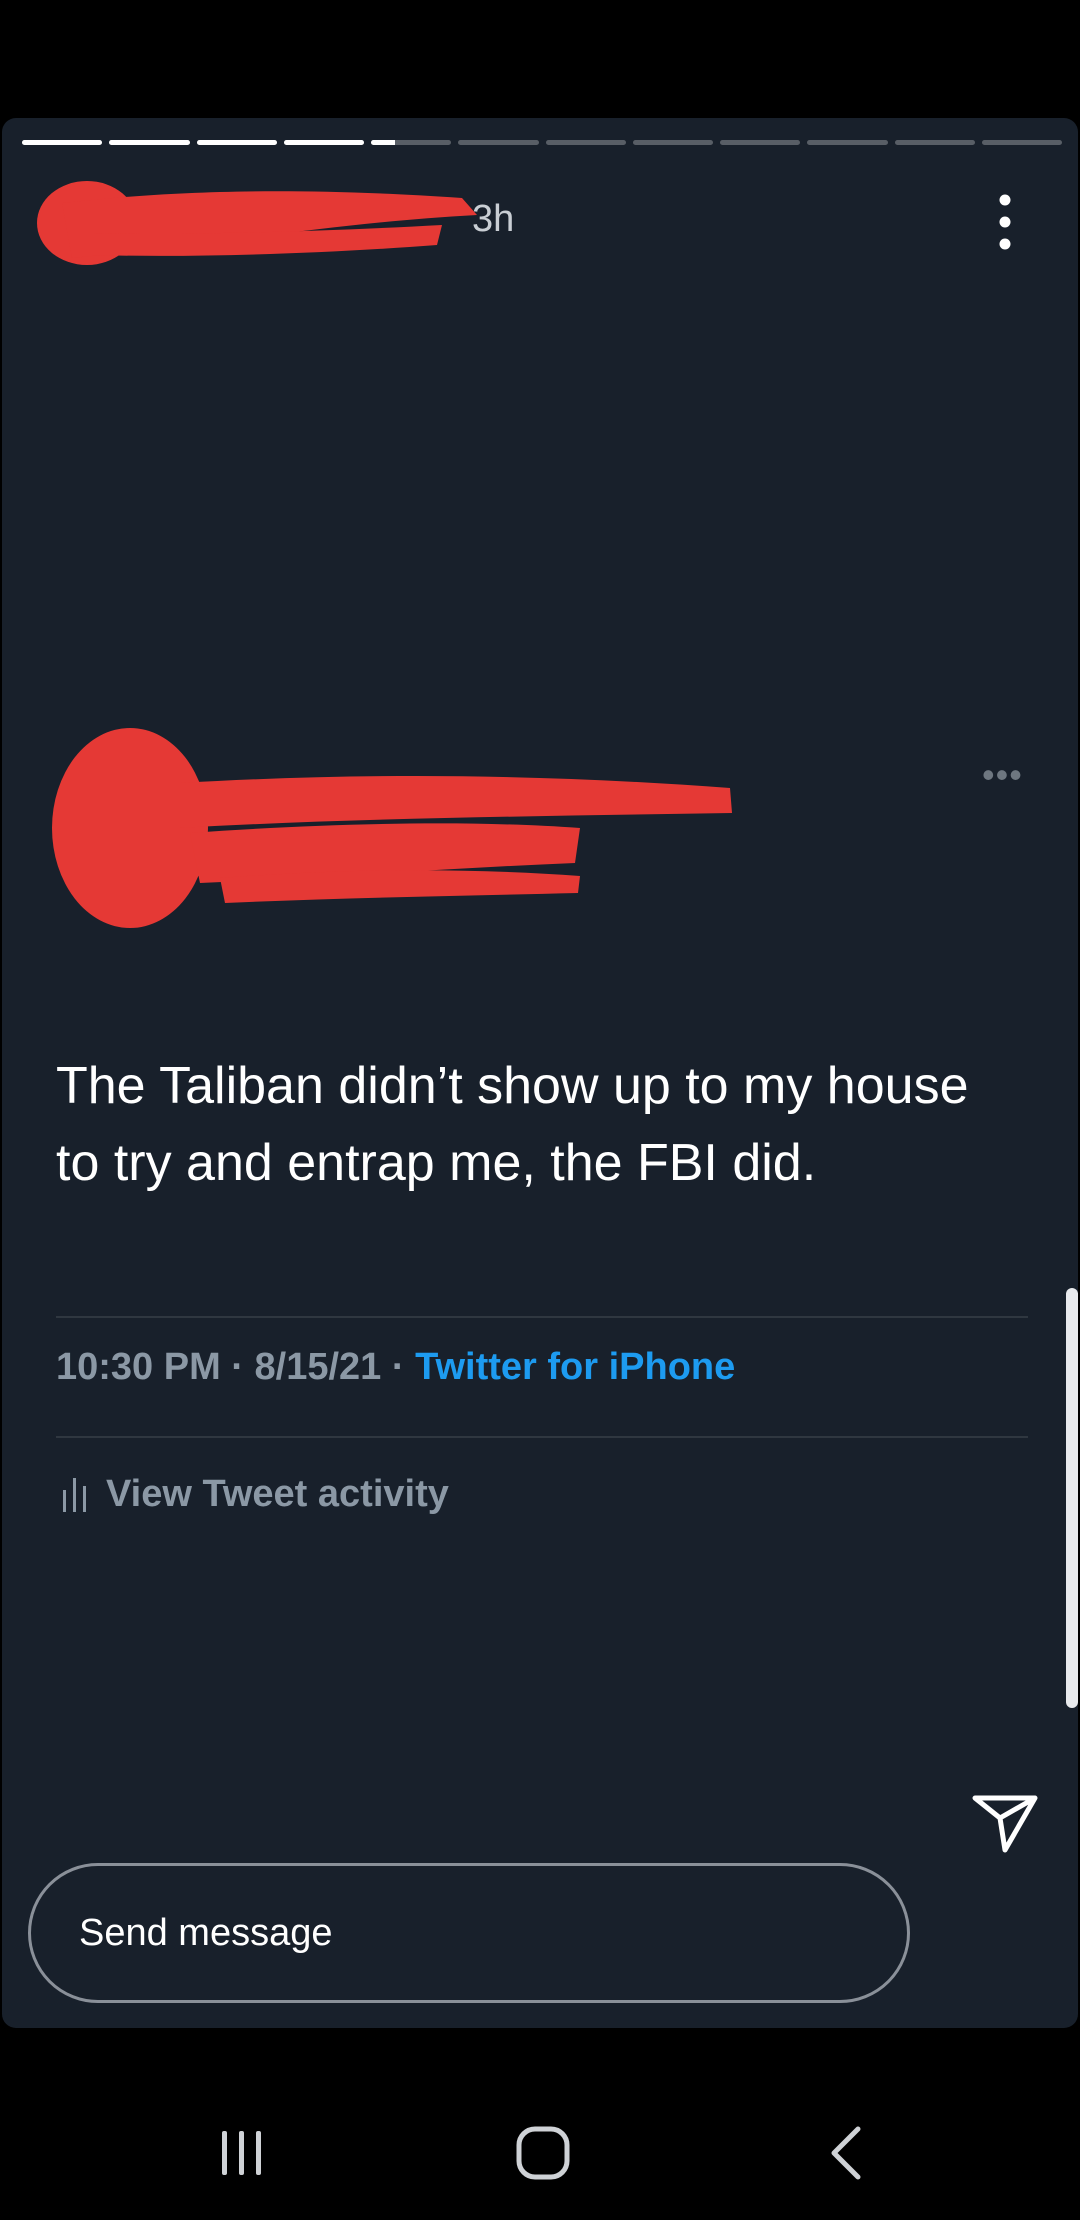  What do you see at coordinates (1002, 775) in the screenshot?
I see `tweet-more-icon: •••` at bounding box center [1002, 775].